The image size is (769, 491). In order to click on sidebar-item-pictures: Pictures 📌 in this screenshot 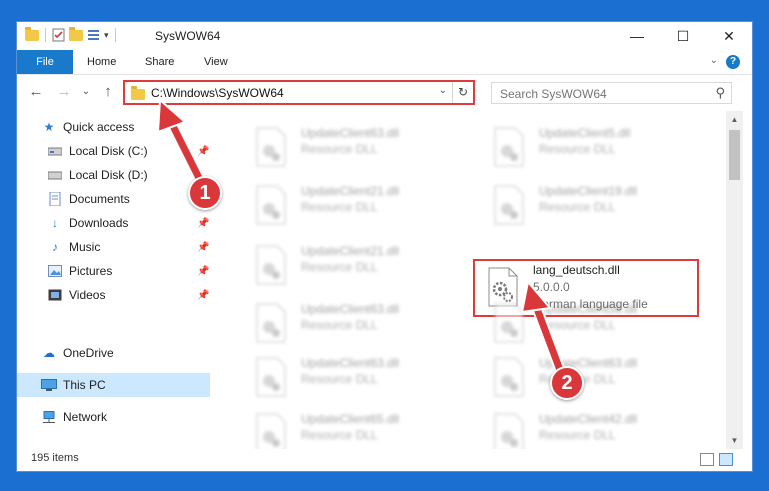, I will do `click(113, 271)`.